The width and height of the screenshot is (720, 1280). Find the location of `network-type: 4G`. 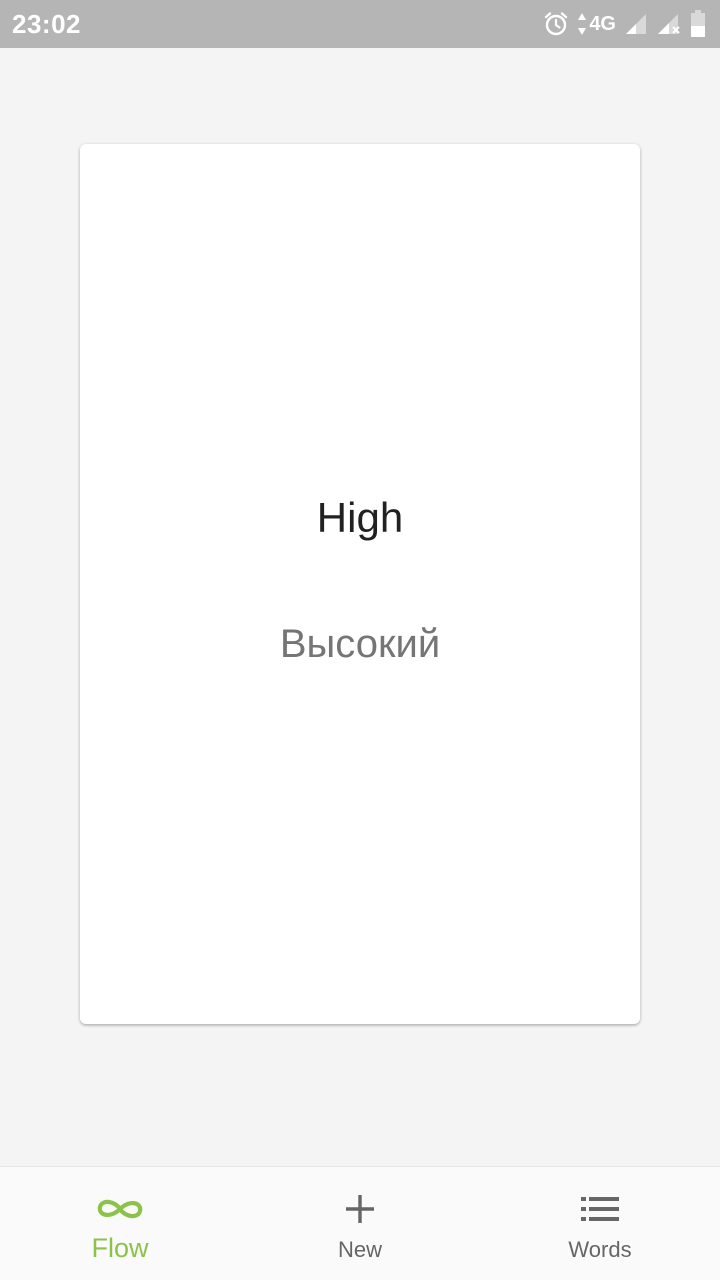

network-type: 4G is located at coordinates (602, 23).